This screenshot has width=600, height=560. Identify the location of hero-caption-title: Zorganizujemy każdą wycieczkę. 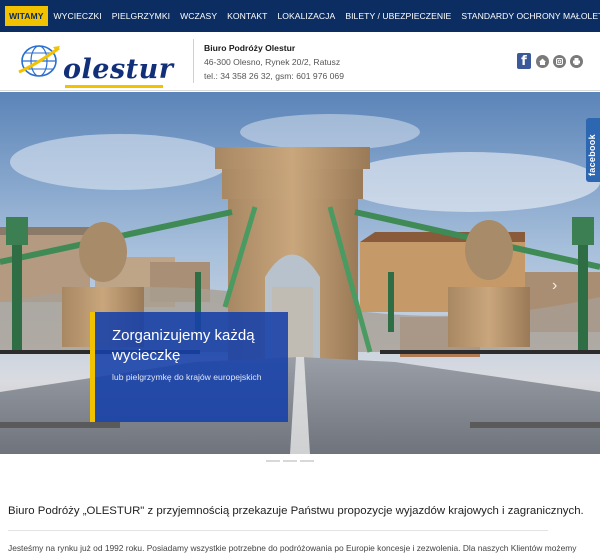
(183, 345).